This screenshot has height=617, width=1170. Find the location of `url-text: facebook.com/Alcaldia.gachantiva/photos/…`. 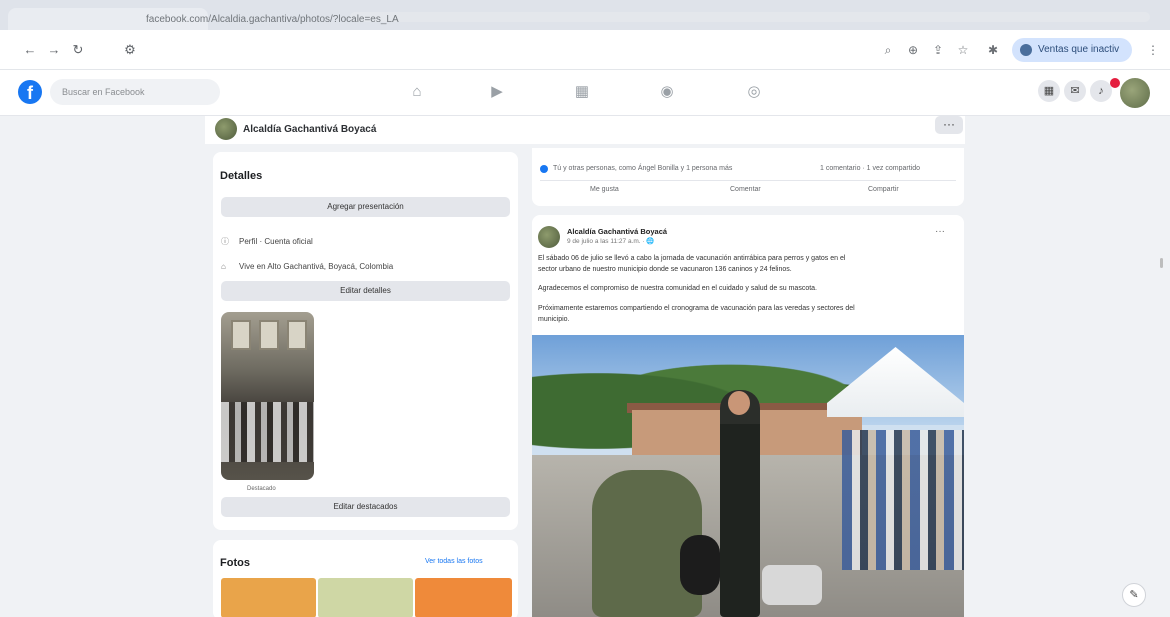

url-text: facebook.com/Alcaldia.gachantiva/photos/… is located at coordinates (272, 19).